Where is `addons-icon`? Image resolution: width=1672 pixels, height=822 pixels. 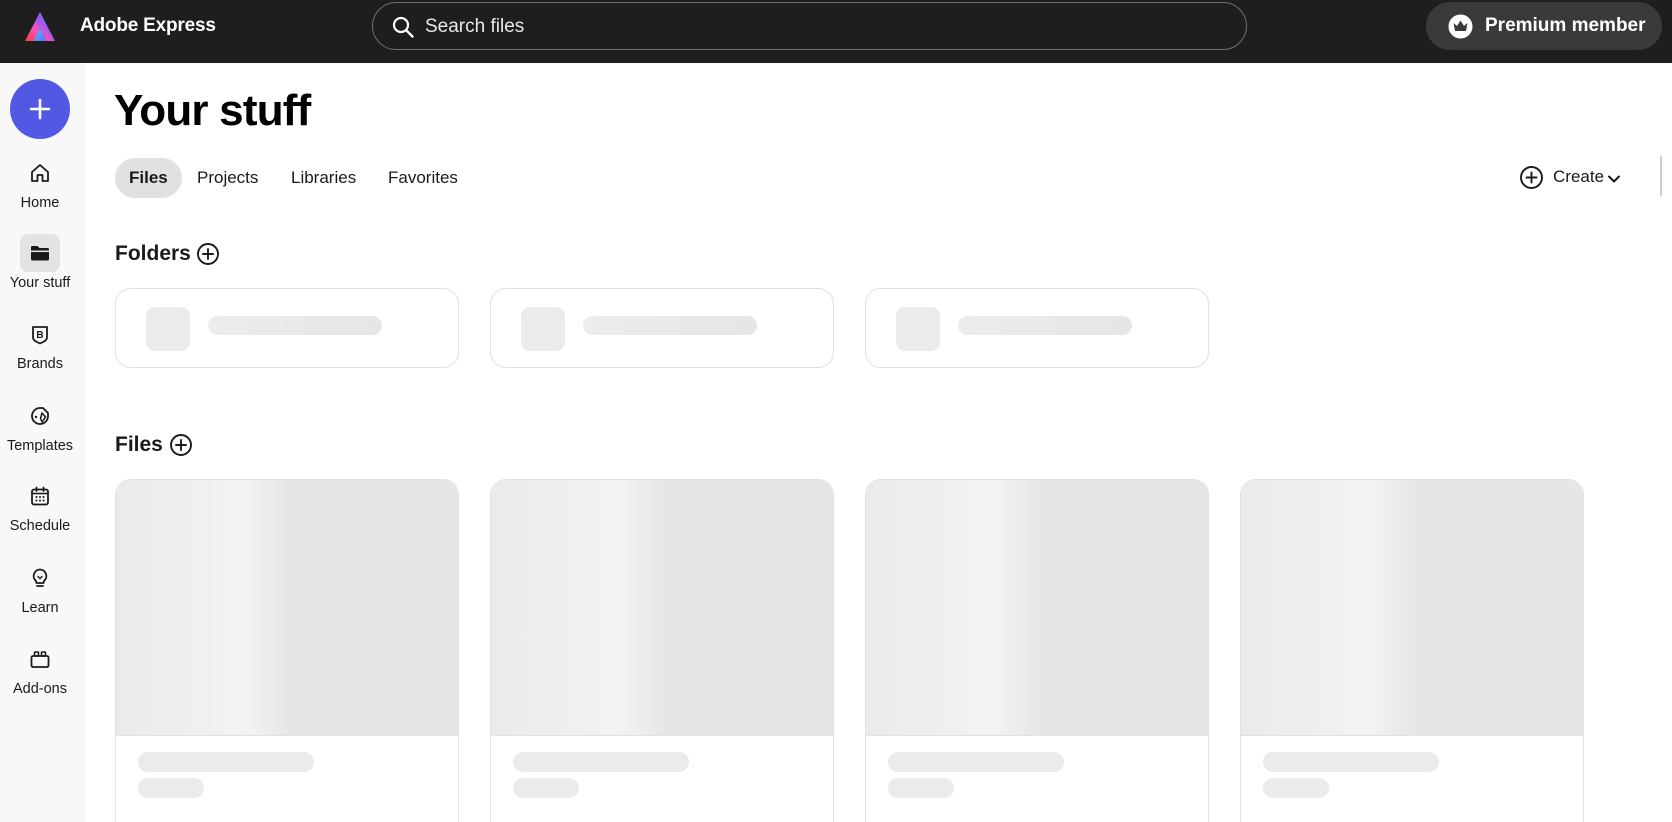 addons-icon is located at coordinates (40, 659).